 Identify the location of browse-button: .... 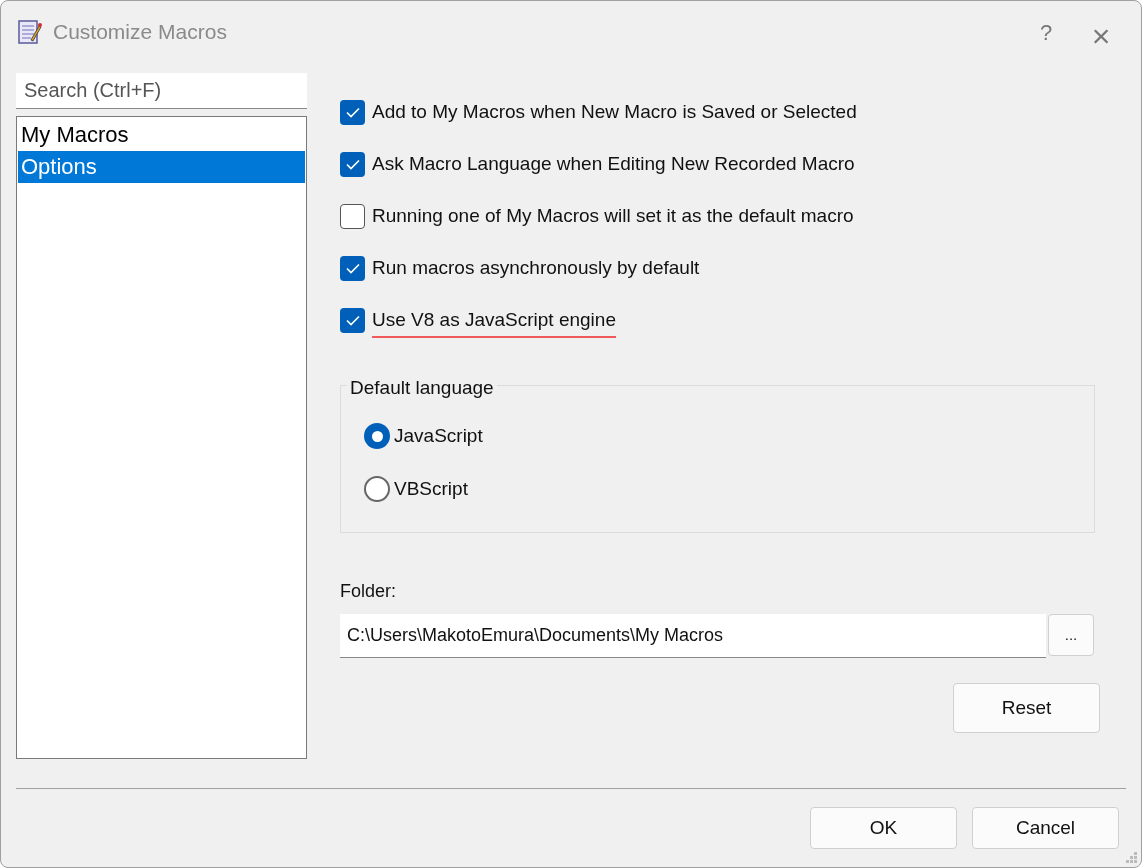
(1071, 635).